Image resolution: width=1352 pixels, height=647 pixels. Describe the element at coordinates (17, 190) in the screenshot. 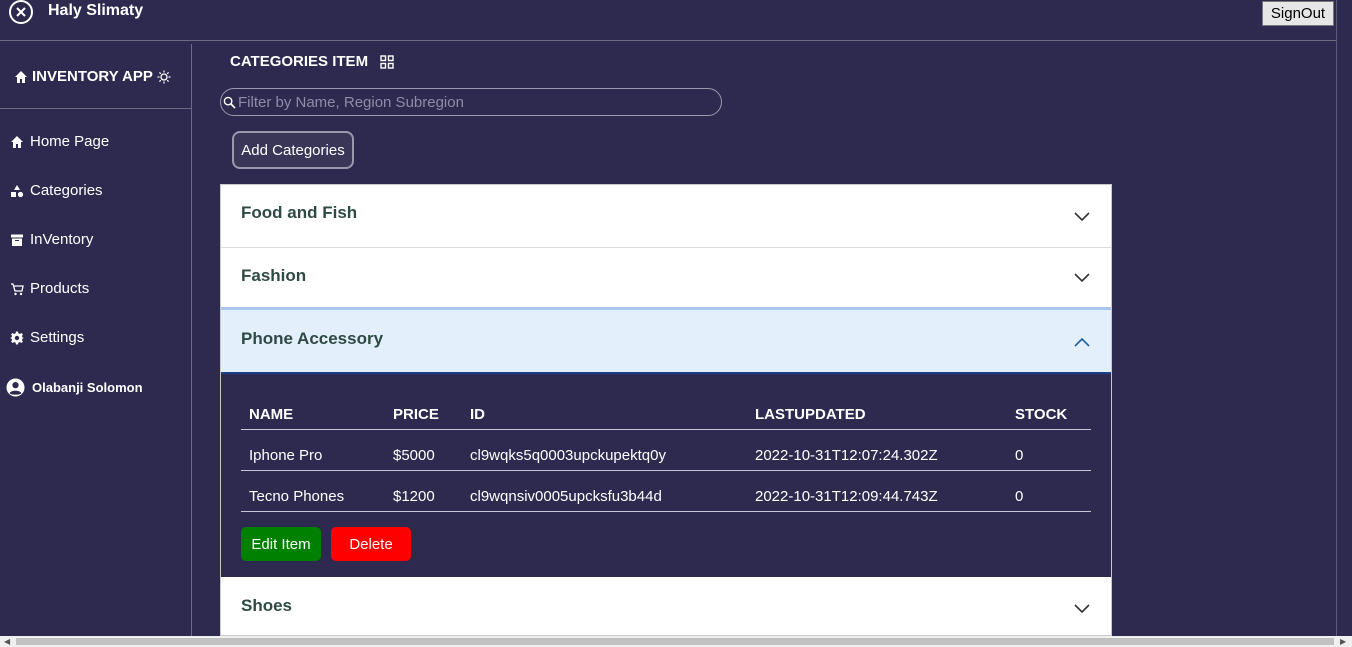

I see `shapes-icon` at that location.